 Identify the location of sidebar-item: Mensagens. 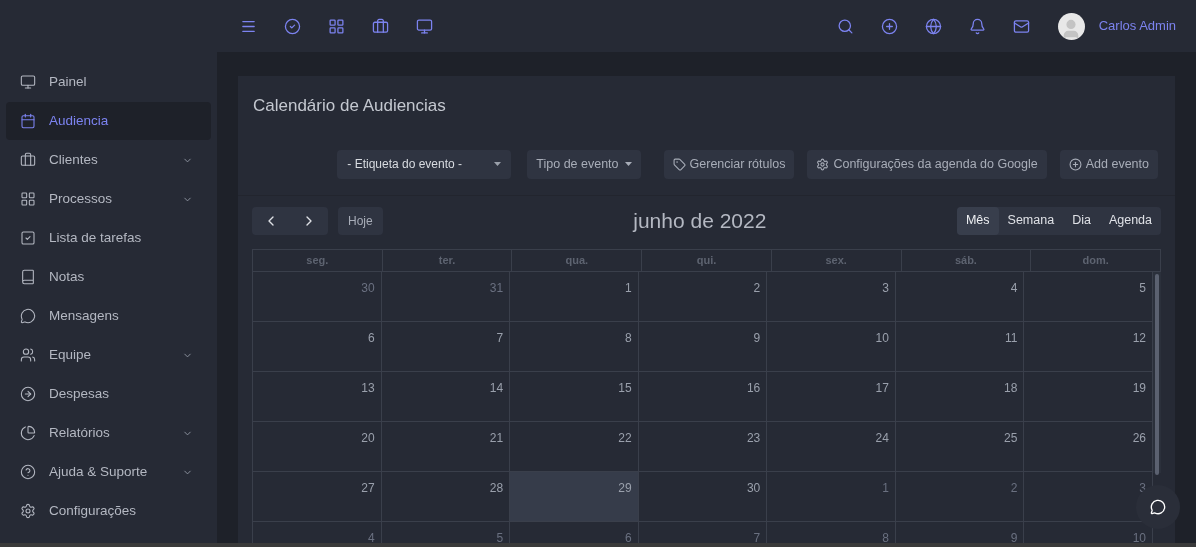
(108, 316).